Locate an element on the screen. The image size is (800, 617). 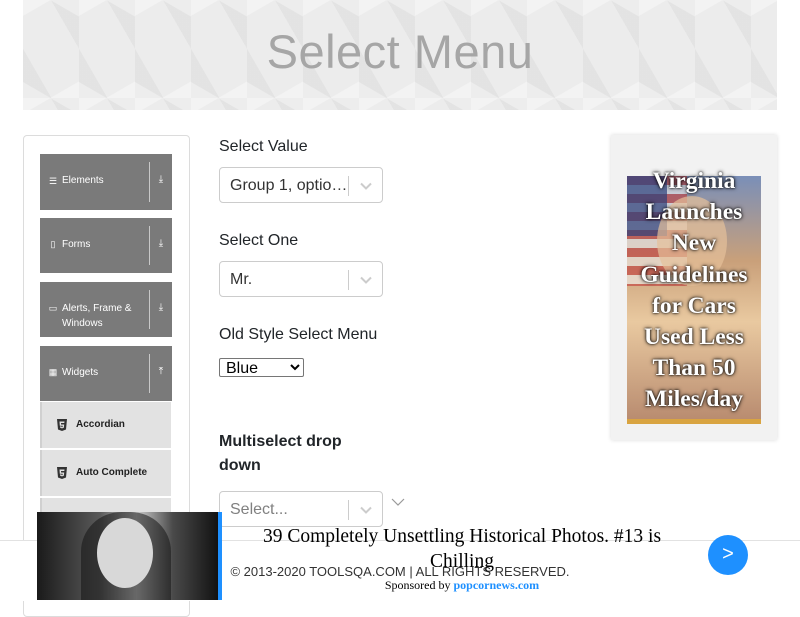
select-value-label: Select Value is located at coordinates (263, 146).